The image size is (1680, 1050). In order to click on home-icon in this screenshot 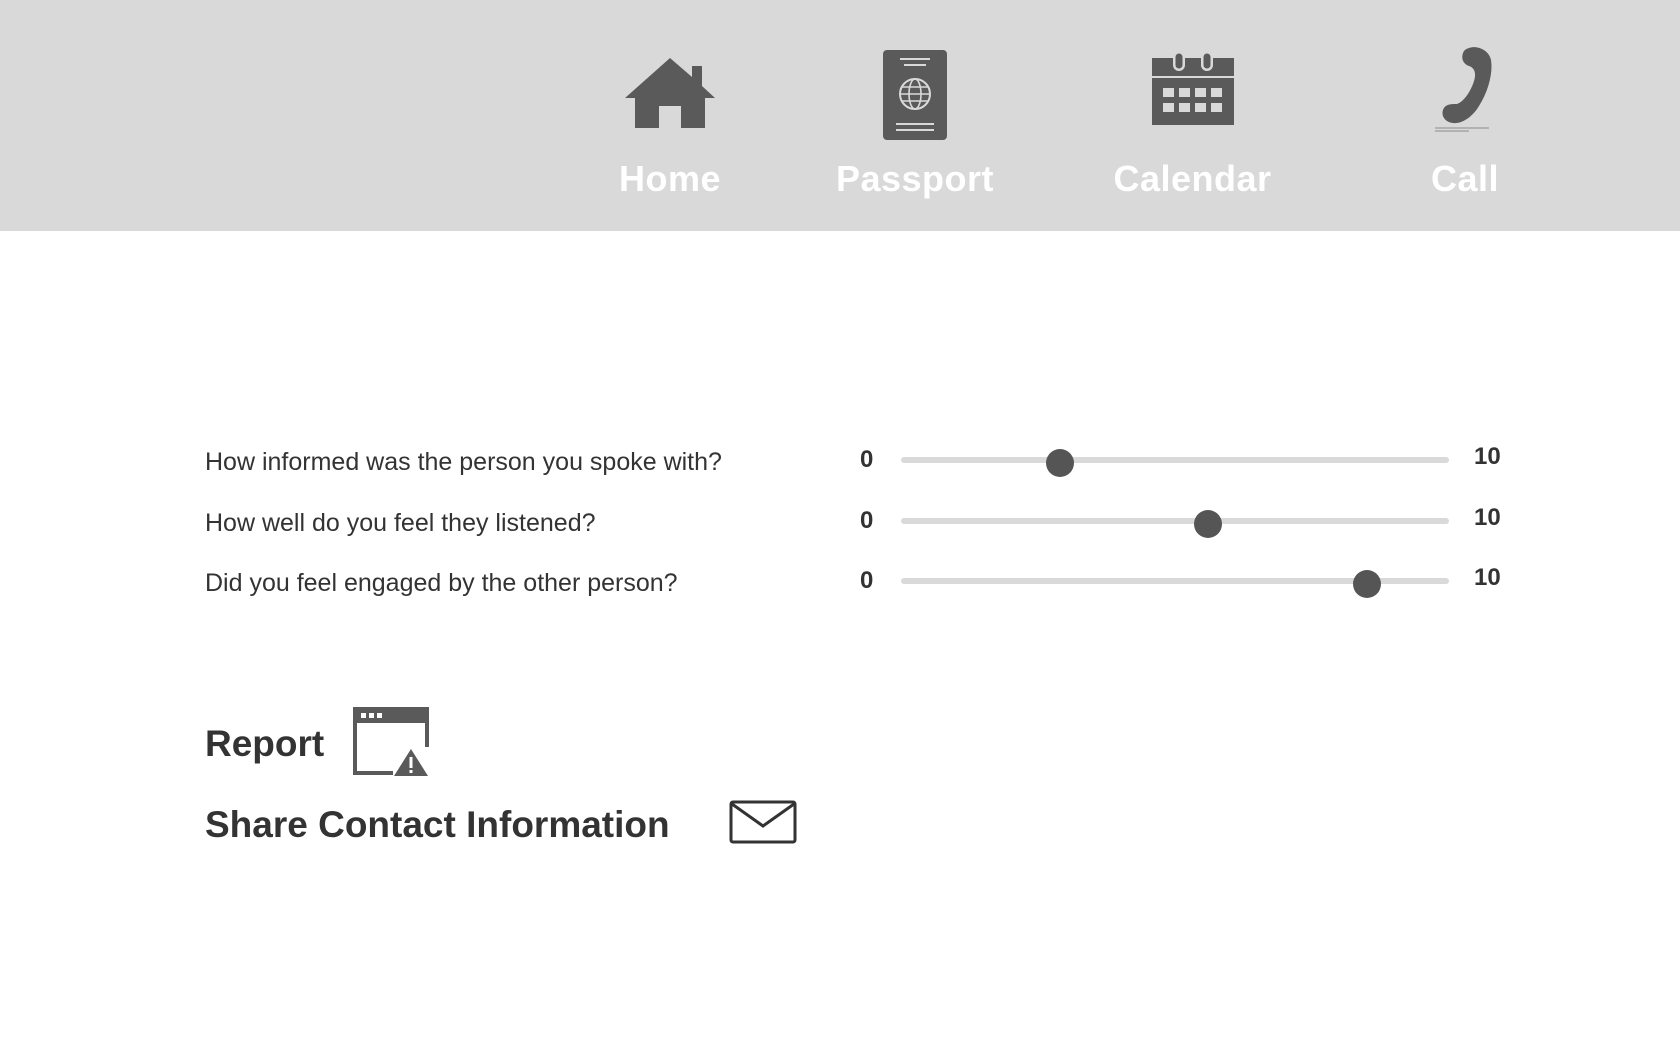, I will do `click(670, 93)`.